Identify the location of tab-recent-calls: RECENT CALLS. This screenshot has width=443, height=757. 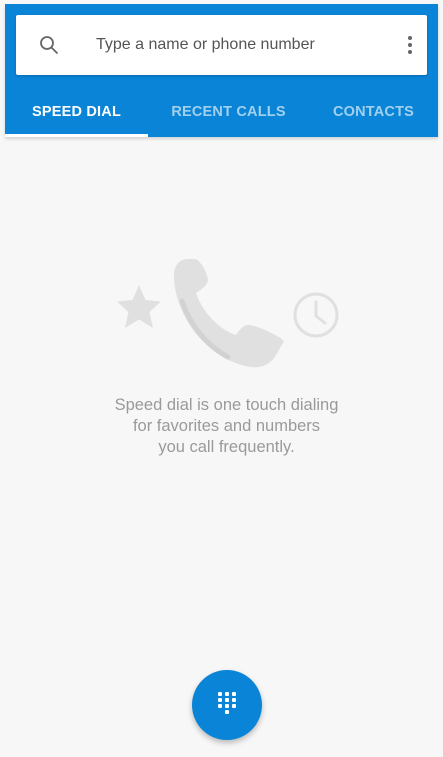
(228, 112).